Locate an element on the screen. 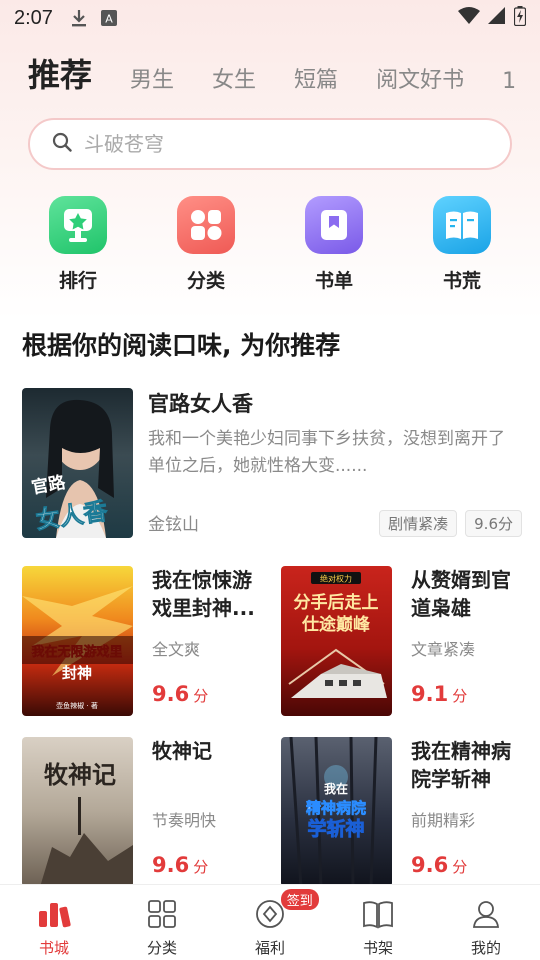  quick-link-category: 分类 is located at coordinates (206, 246).